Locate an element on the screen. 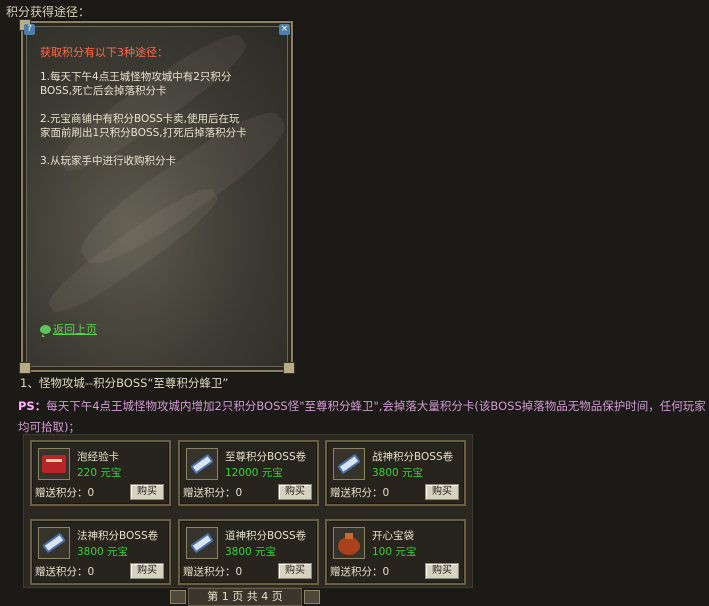 This screenshot has height=606, width=709. help-icon: ? is located at coordinates (29, 29).